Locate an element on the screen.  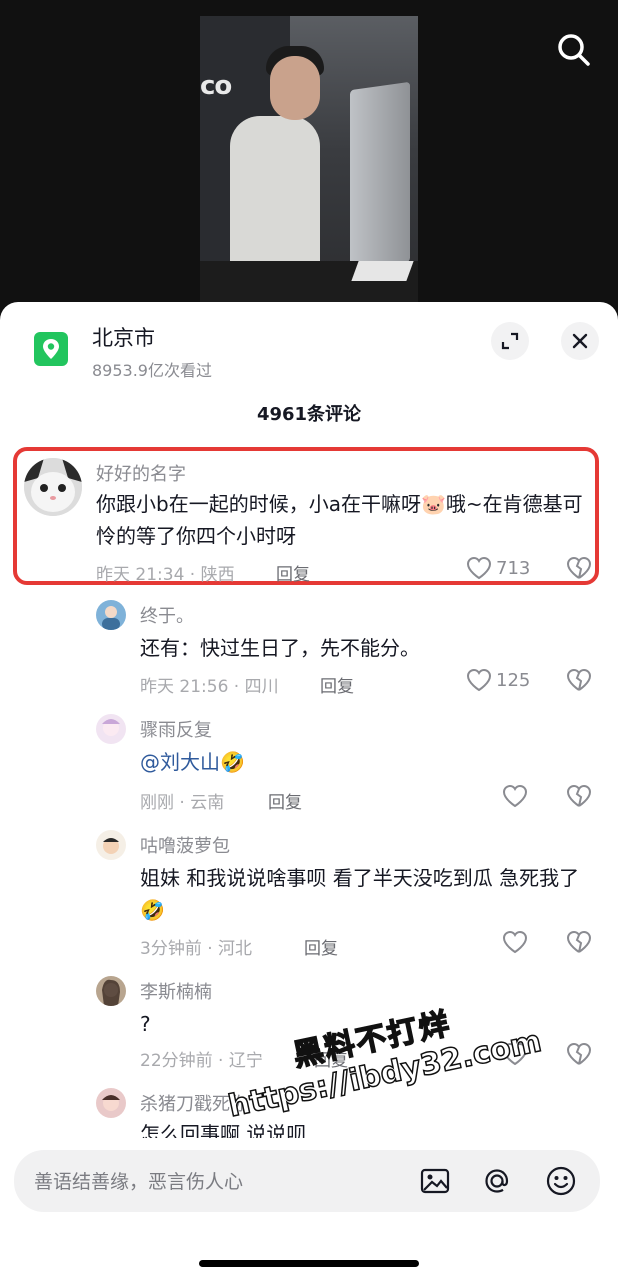
mention-button is located at coordinates (497, 1181).